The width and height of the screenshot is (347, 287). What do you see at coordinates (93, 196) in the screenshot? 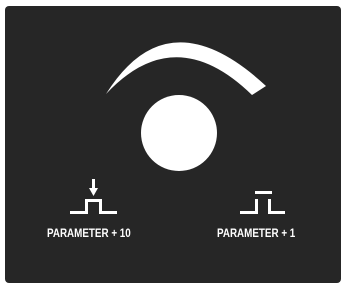
I see `press-pulse-icon` at bounding box center [93, 196].